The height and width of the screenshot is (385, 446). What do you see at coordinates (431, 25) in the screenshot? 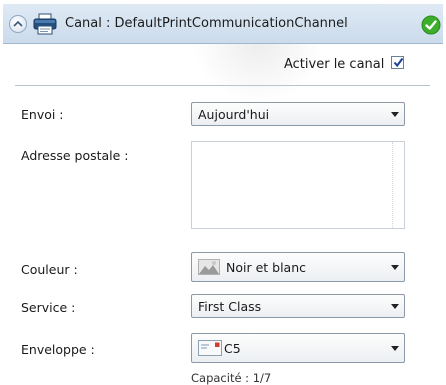
I see `check-circle-icon` at bounding box center [431, 25].